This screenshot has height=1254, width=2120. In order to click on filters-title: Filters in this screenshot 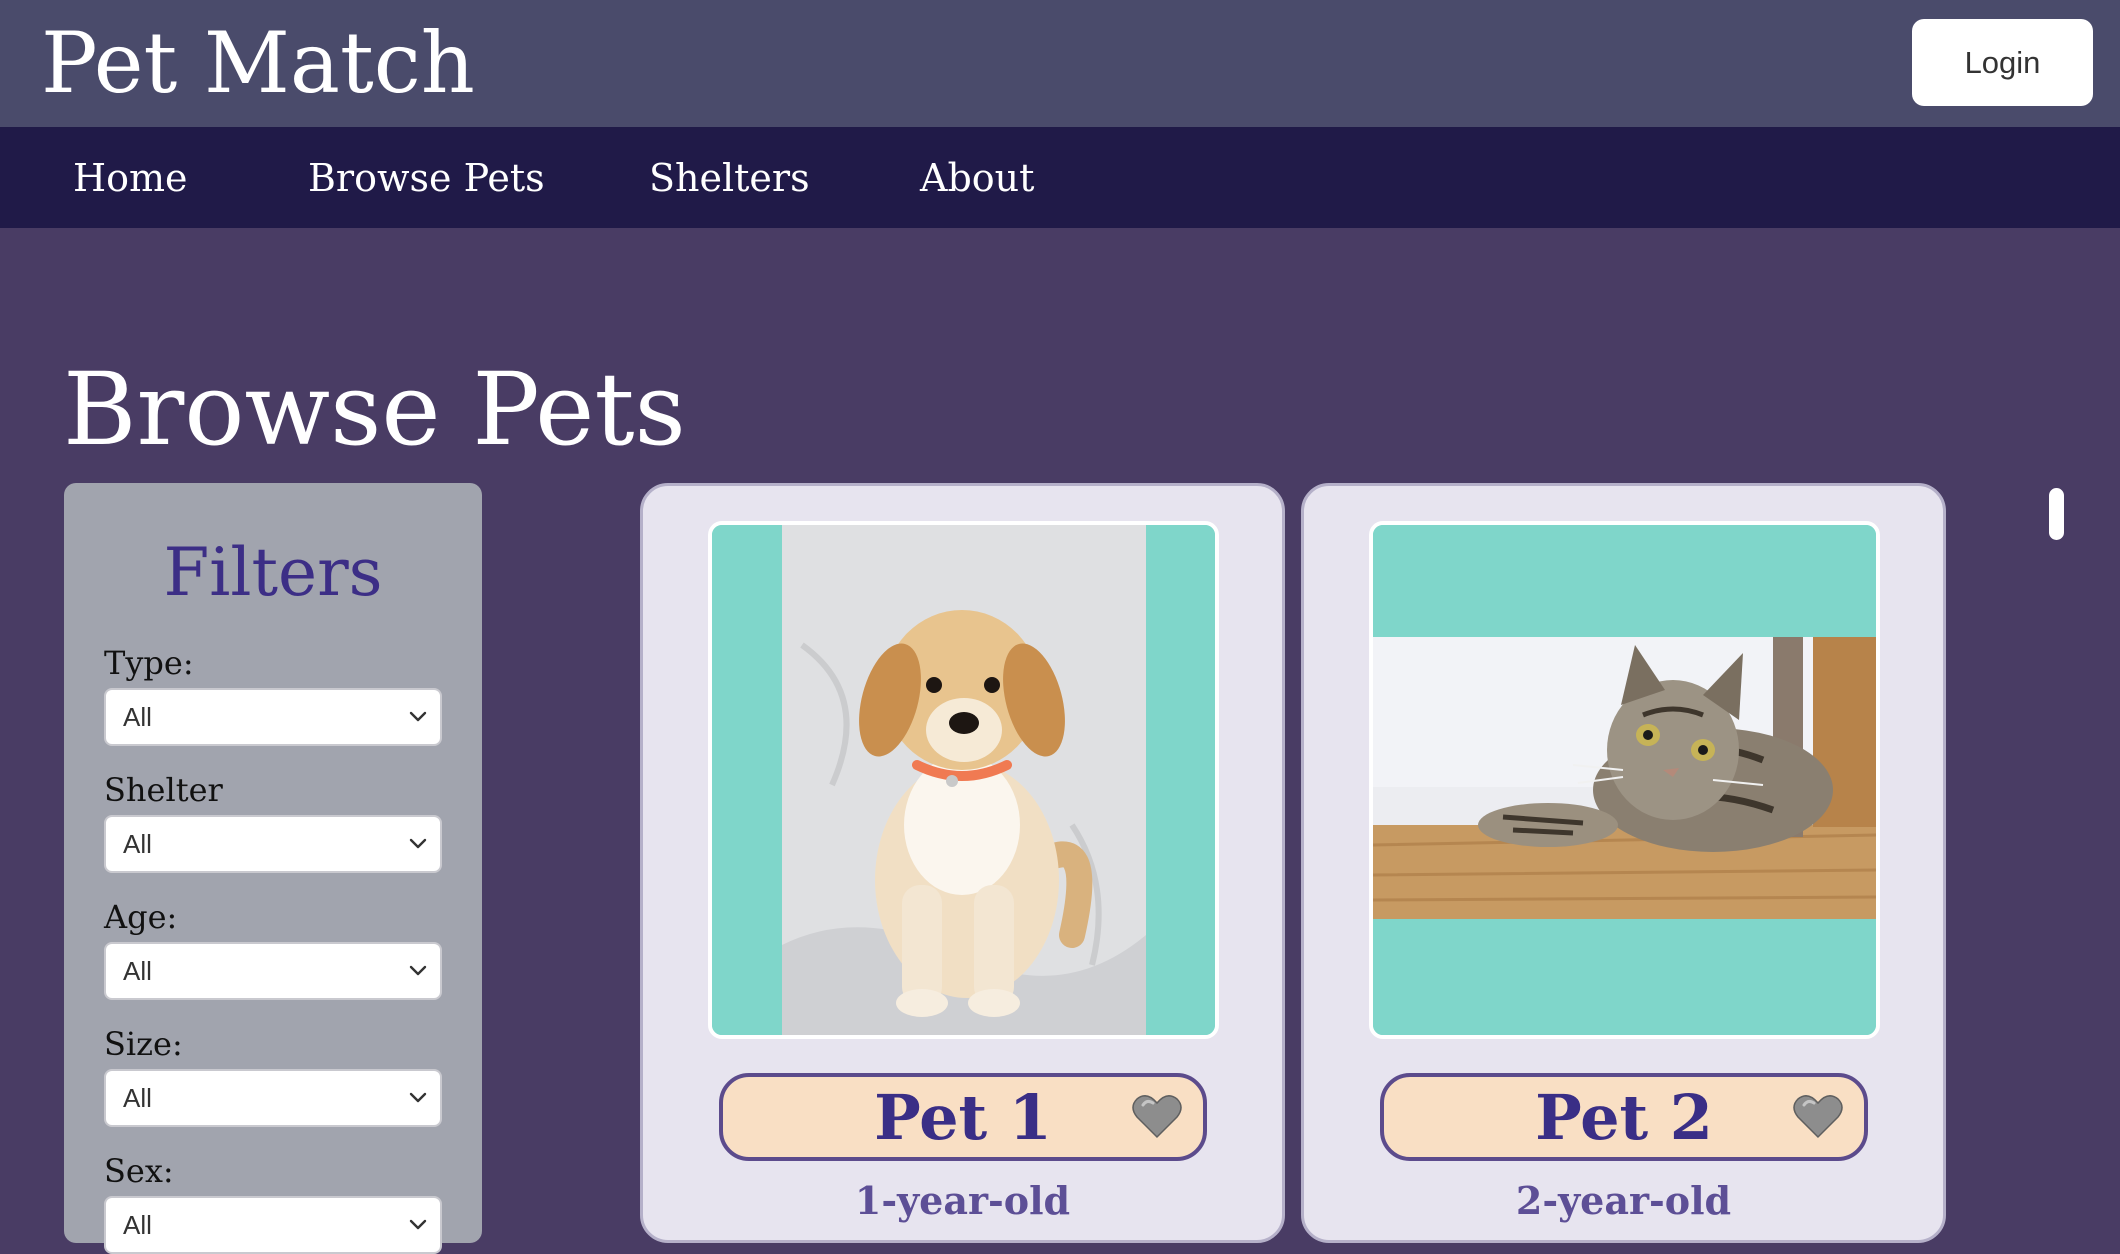, I will do `click(273, 572)`.